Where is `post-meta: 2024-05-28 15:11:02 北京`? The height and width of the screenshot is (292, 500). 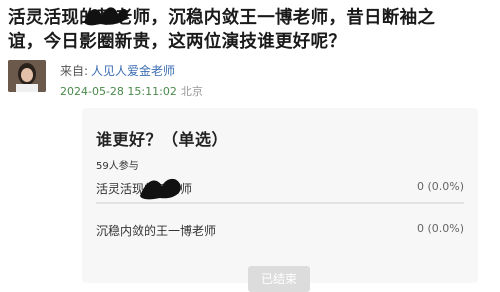 post-meta: 2024-05-28 15:11:02 北京 is located at coordinates (131, 91).